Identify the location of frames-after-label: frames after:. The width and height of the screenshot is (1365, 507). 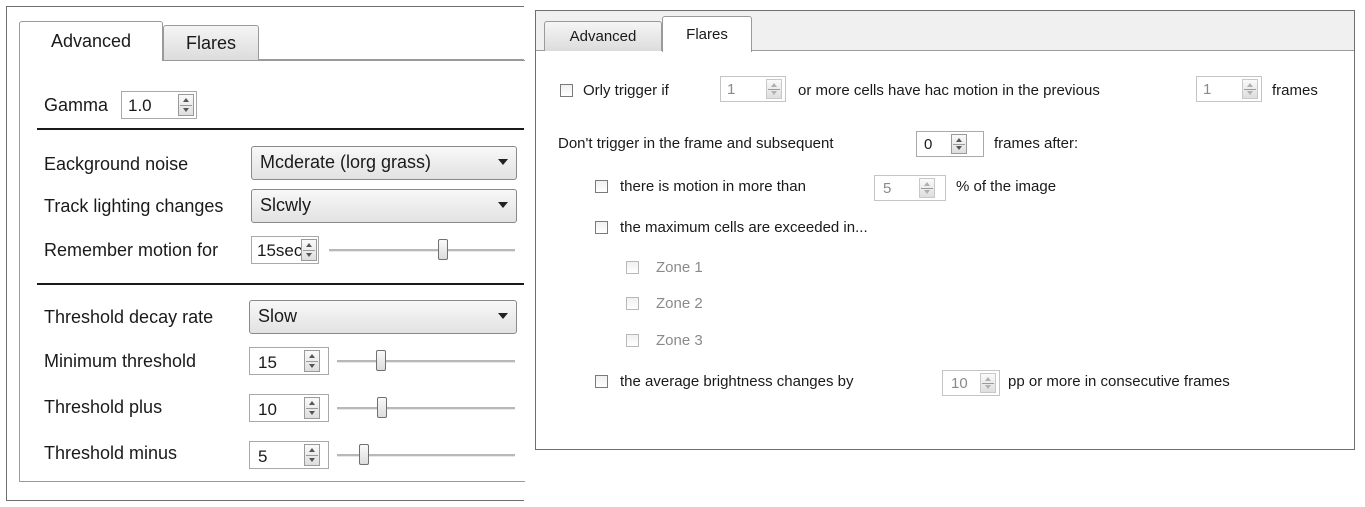
(1036, 143).